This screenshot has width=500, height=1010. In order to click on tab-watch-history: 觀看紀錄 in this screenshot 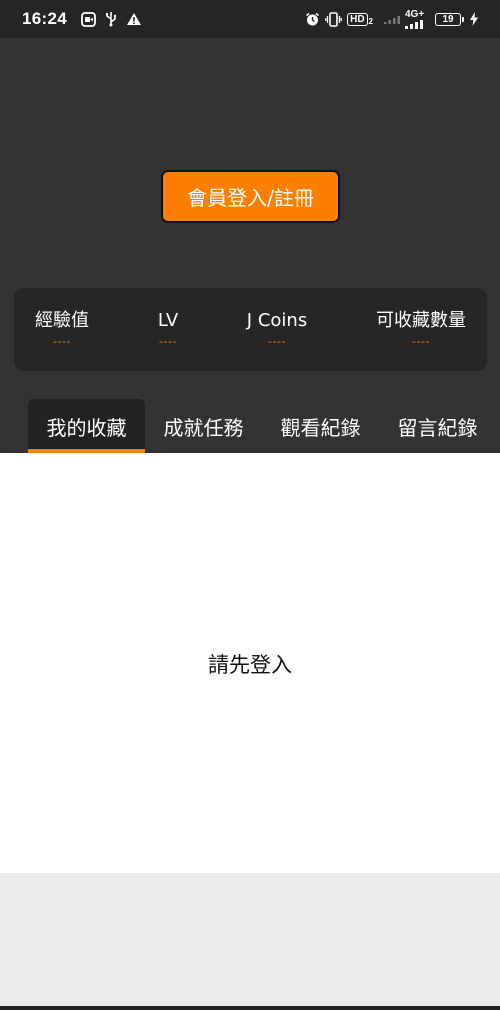, I will do `click(320, 426)`.